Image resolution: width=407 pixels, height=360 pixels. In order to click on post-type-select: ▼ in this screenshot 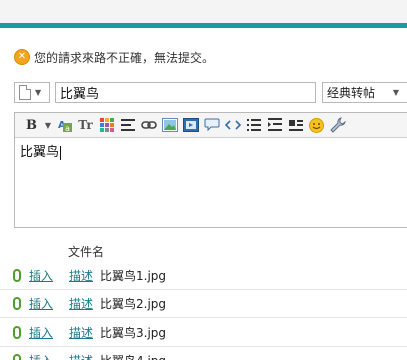, I will do `click(32, 92)`.